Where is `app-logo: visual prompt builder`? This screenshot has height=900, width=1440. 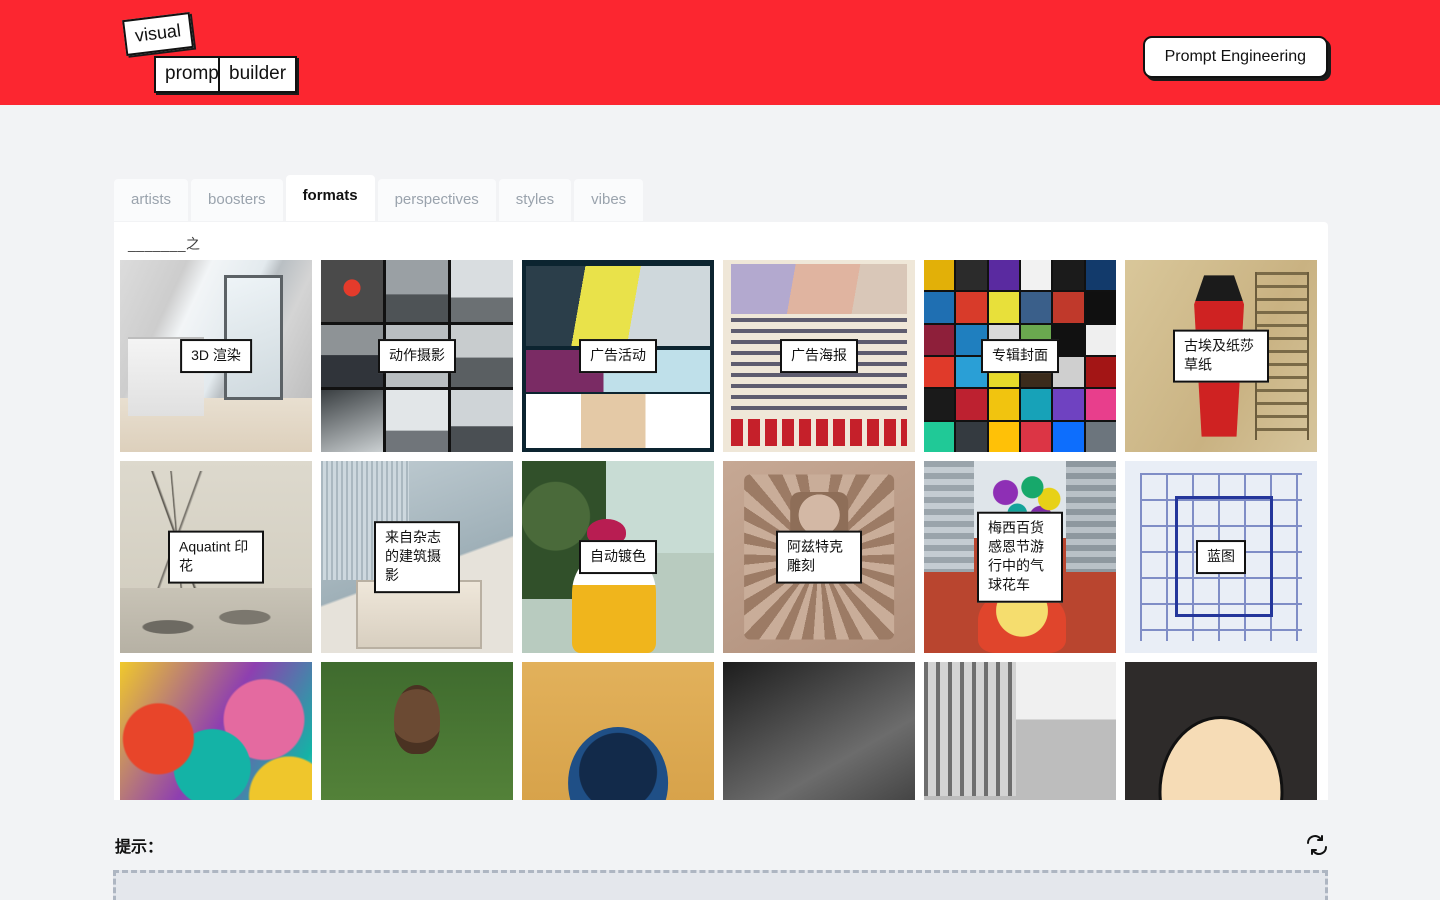 app-logo: visual prompt builder is located at coordinates (248, 53).